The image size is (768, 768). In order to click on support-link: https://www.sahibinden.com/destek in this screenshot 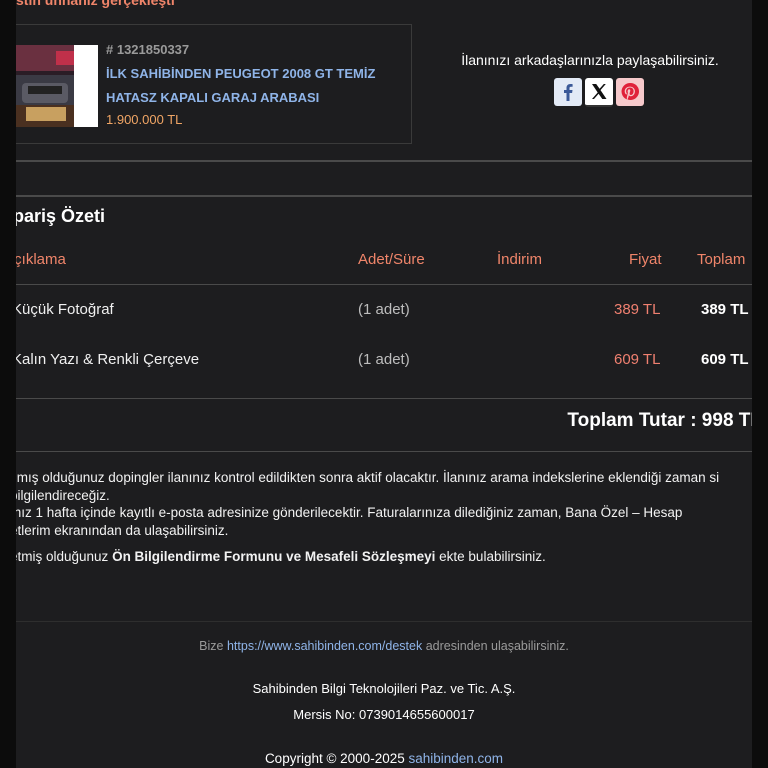, I will do `click(324, 646)`.